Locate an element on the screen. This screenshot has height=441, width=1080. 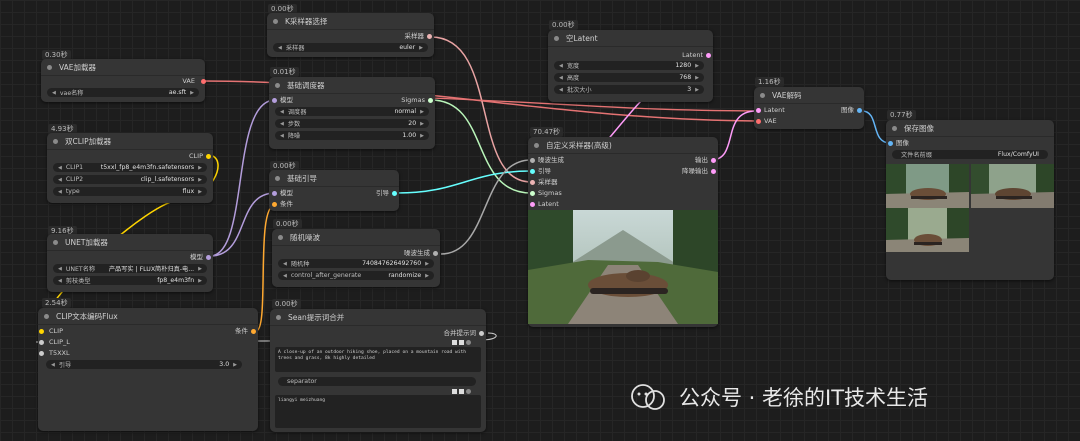
width-input: ◀ 宽度 1280 ▶ is located at coordinates (629, 65).